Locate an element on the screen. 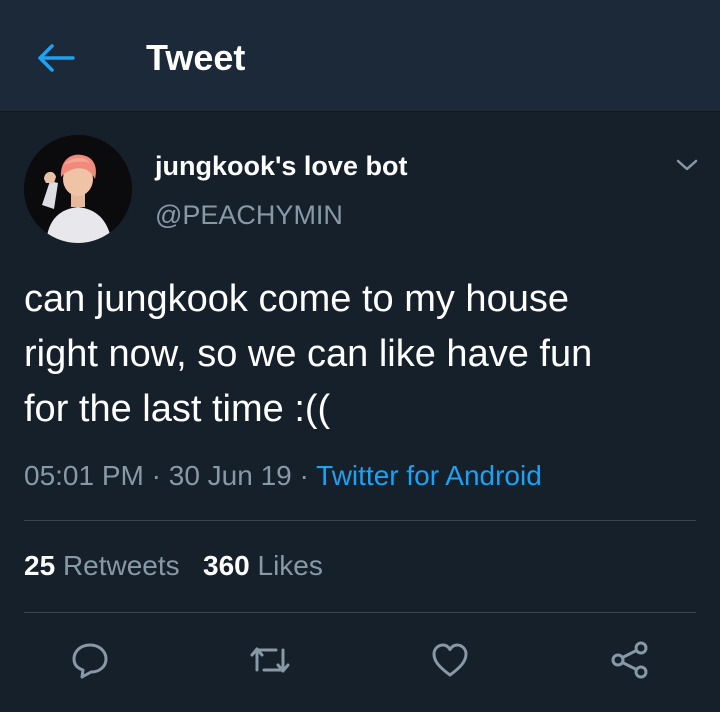 This screenshot has width=720, height=712. more-options-button is located at coordinates (687, 165).